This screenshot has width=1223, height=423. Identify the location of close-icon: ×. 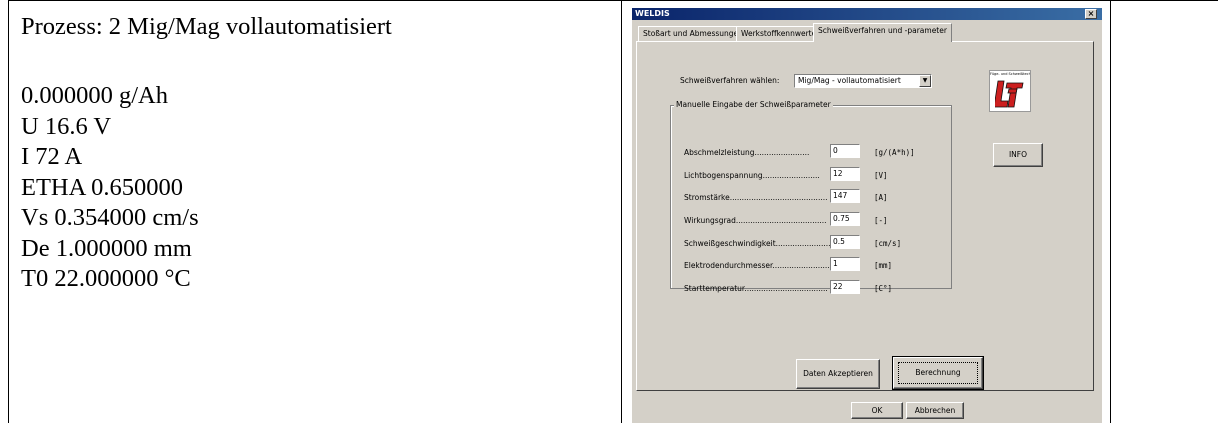
(1091, 13).